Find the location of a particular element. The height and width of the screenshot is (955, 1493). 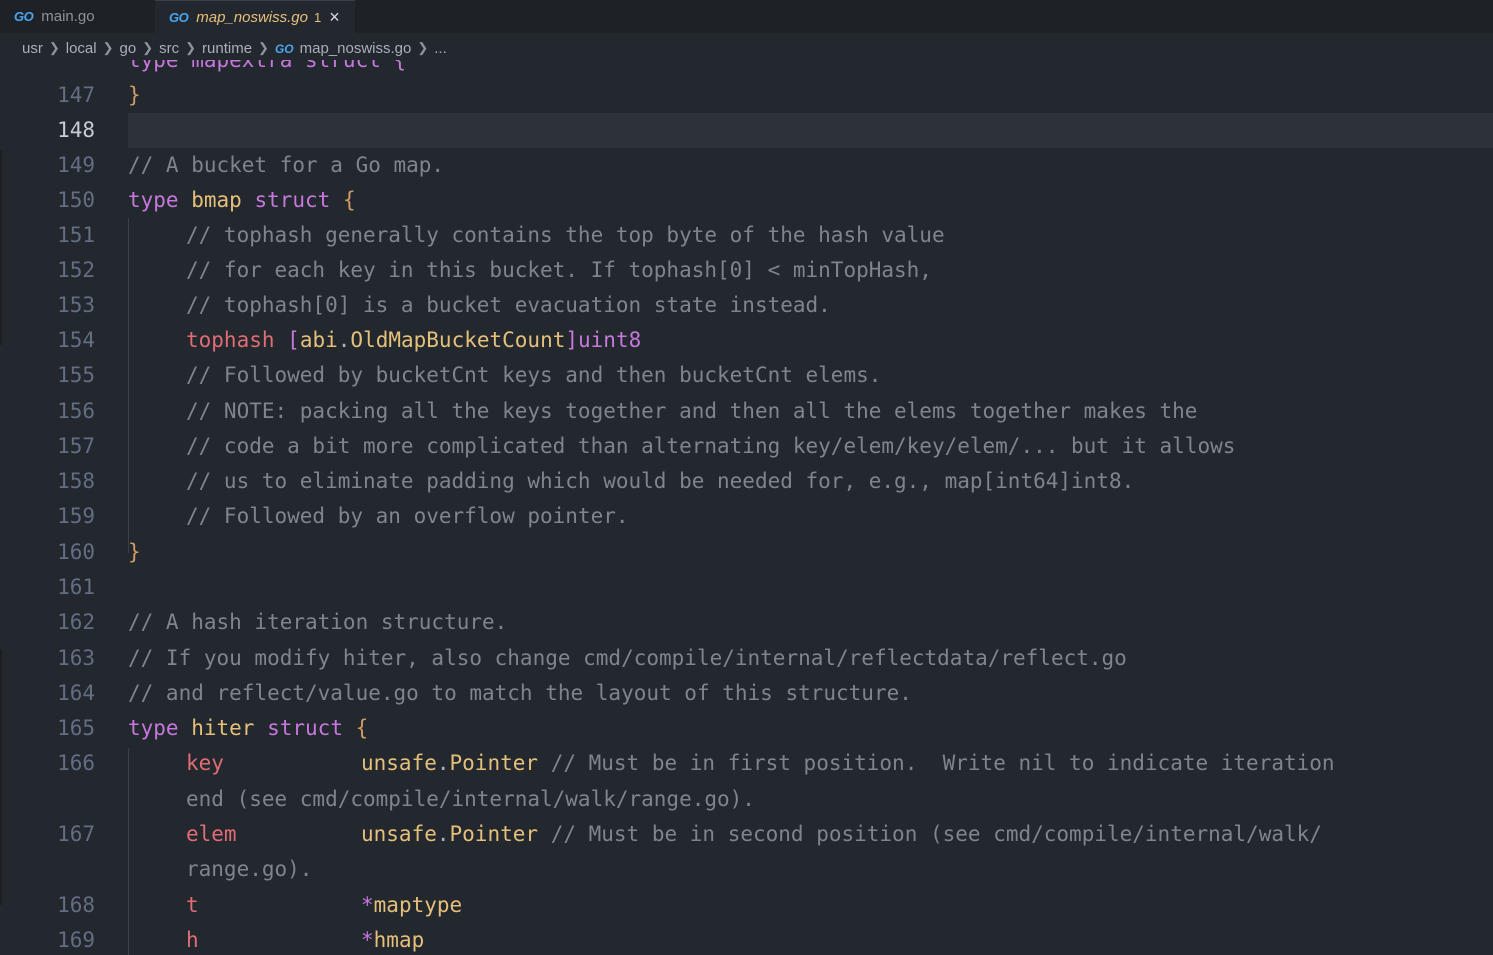

breadcrumb-file-label: map_noswiss.go is located at coordinates (355, 48).